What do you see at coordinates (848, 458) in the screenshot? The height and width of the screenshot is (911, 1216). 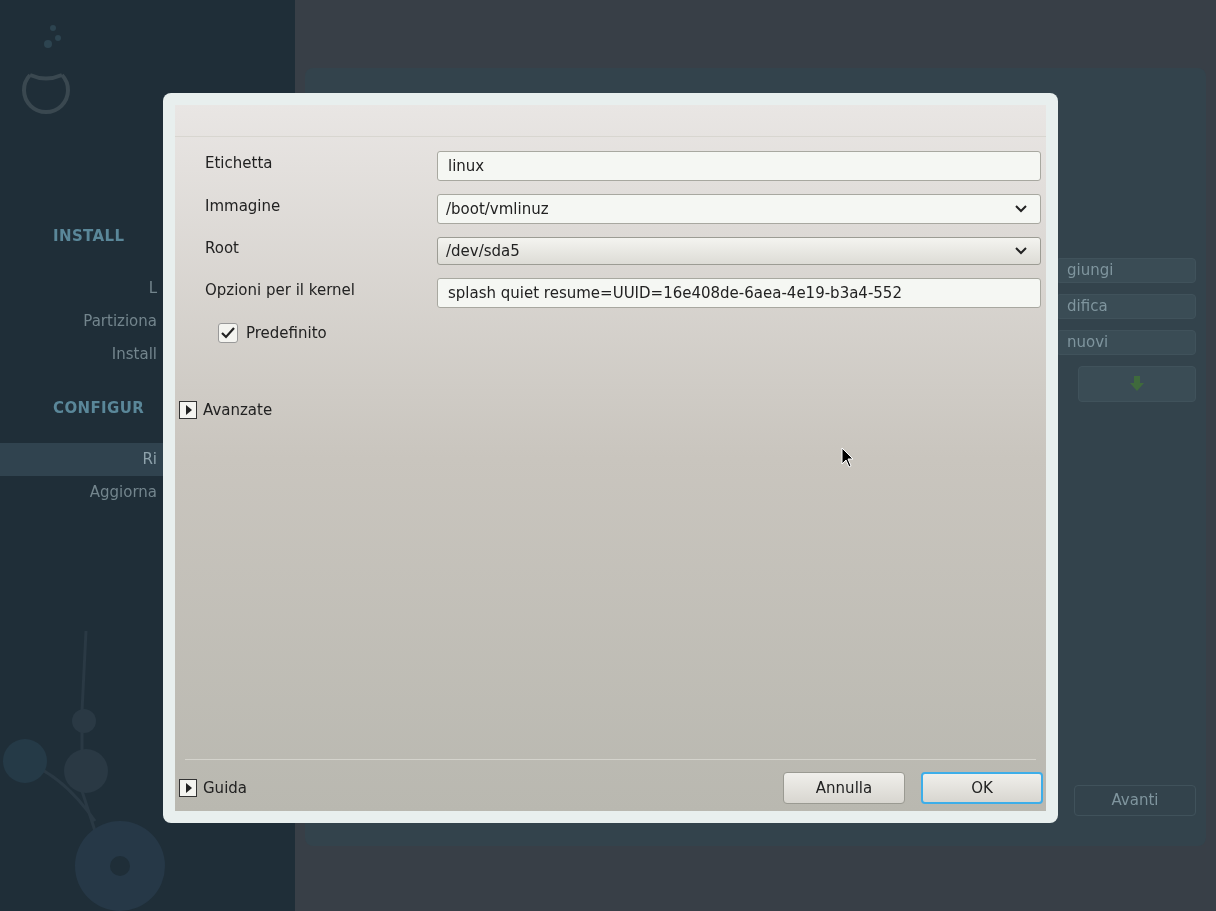 I see `mouse-cursor-icon` at bounding box center [848, 458].